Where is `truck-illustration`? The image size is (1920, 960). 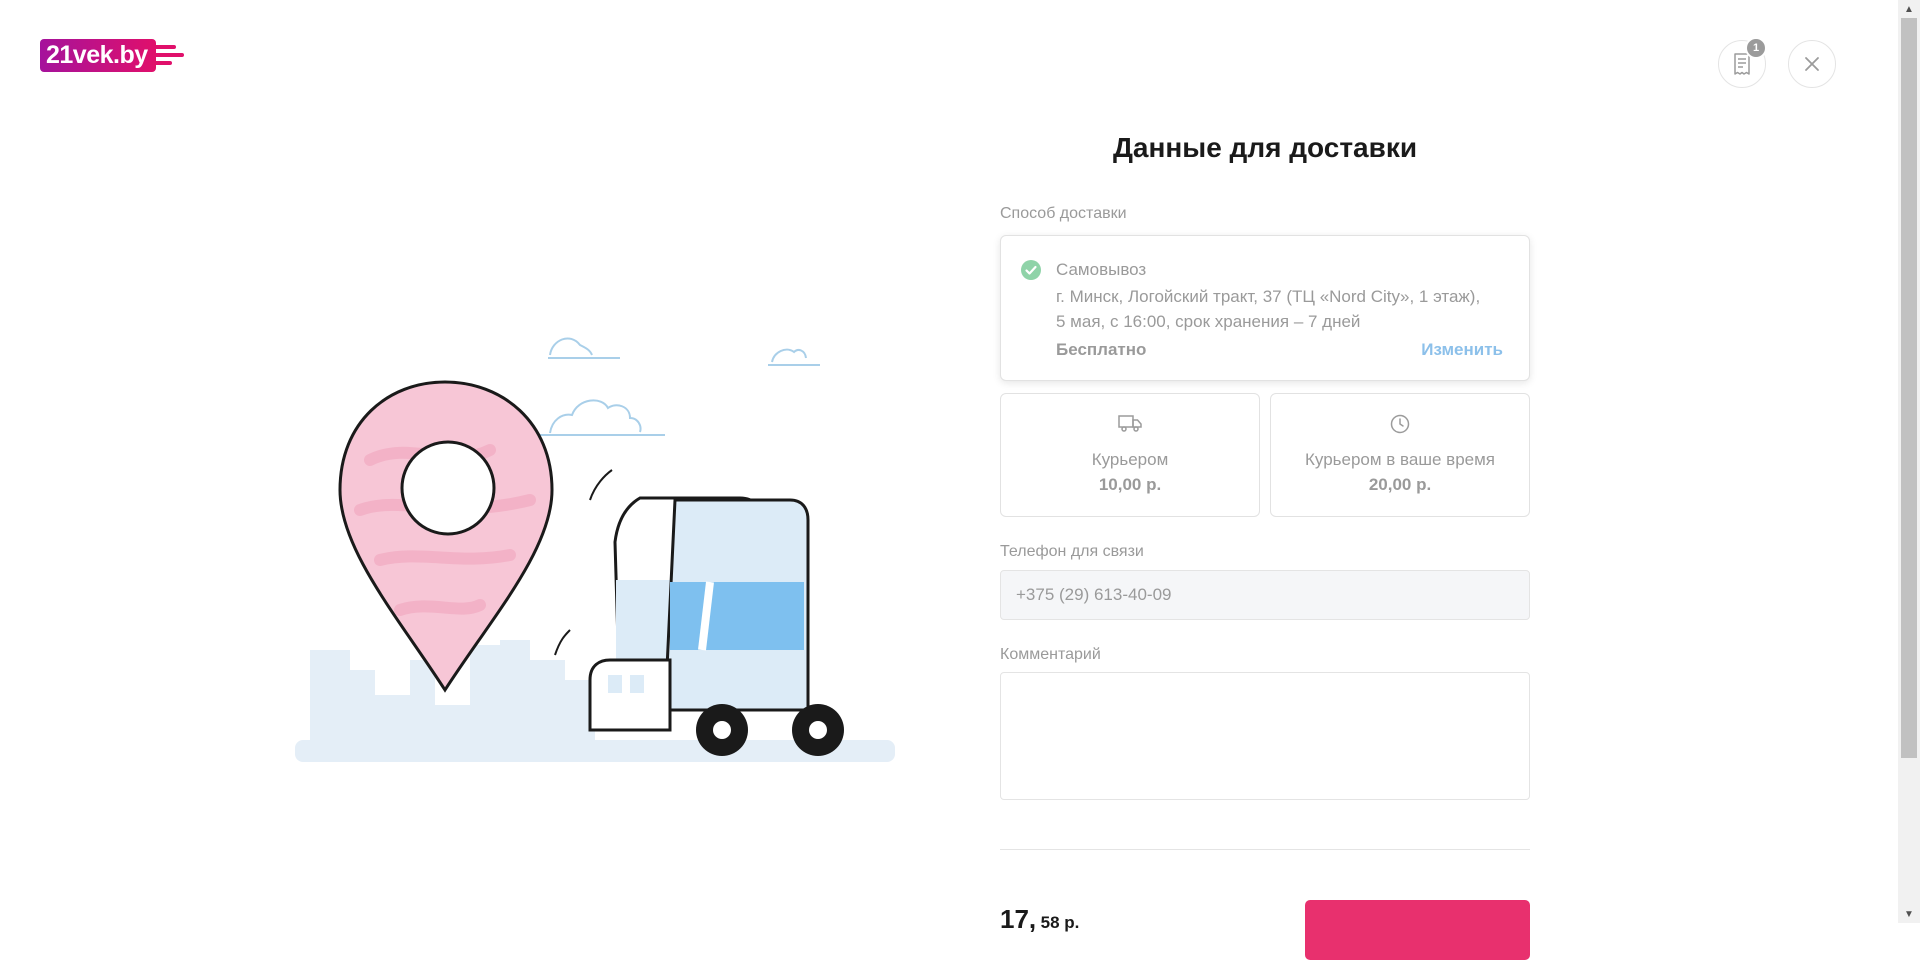
truck-illustration is located at coordinates (699, 612).